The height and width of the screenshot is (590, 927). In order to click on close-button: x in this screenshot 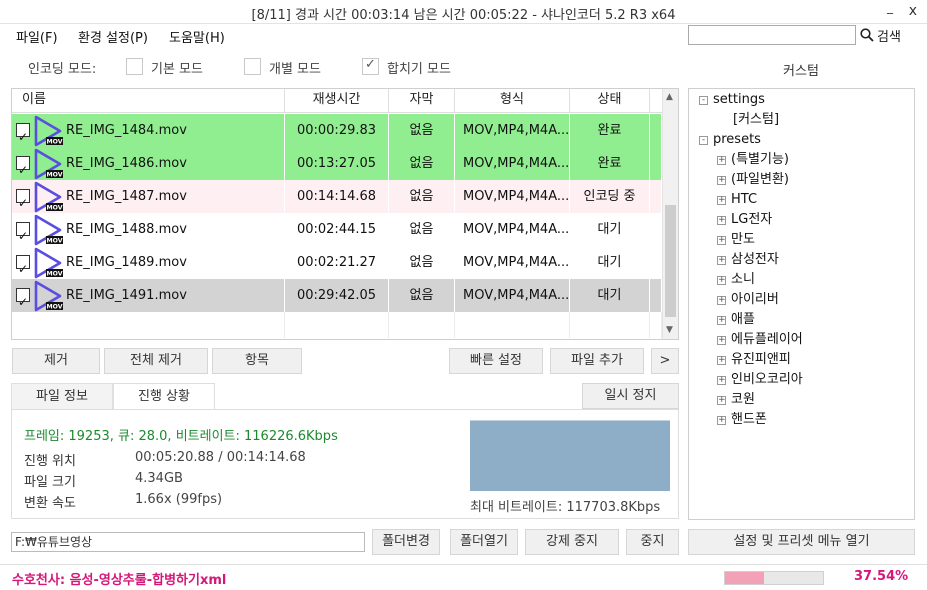, I will do `click(913, 11)`.